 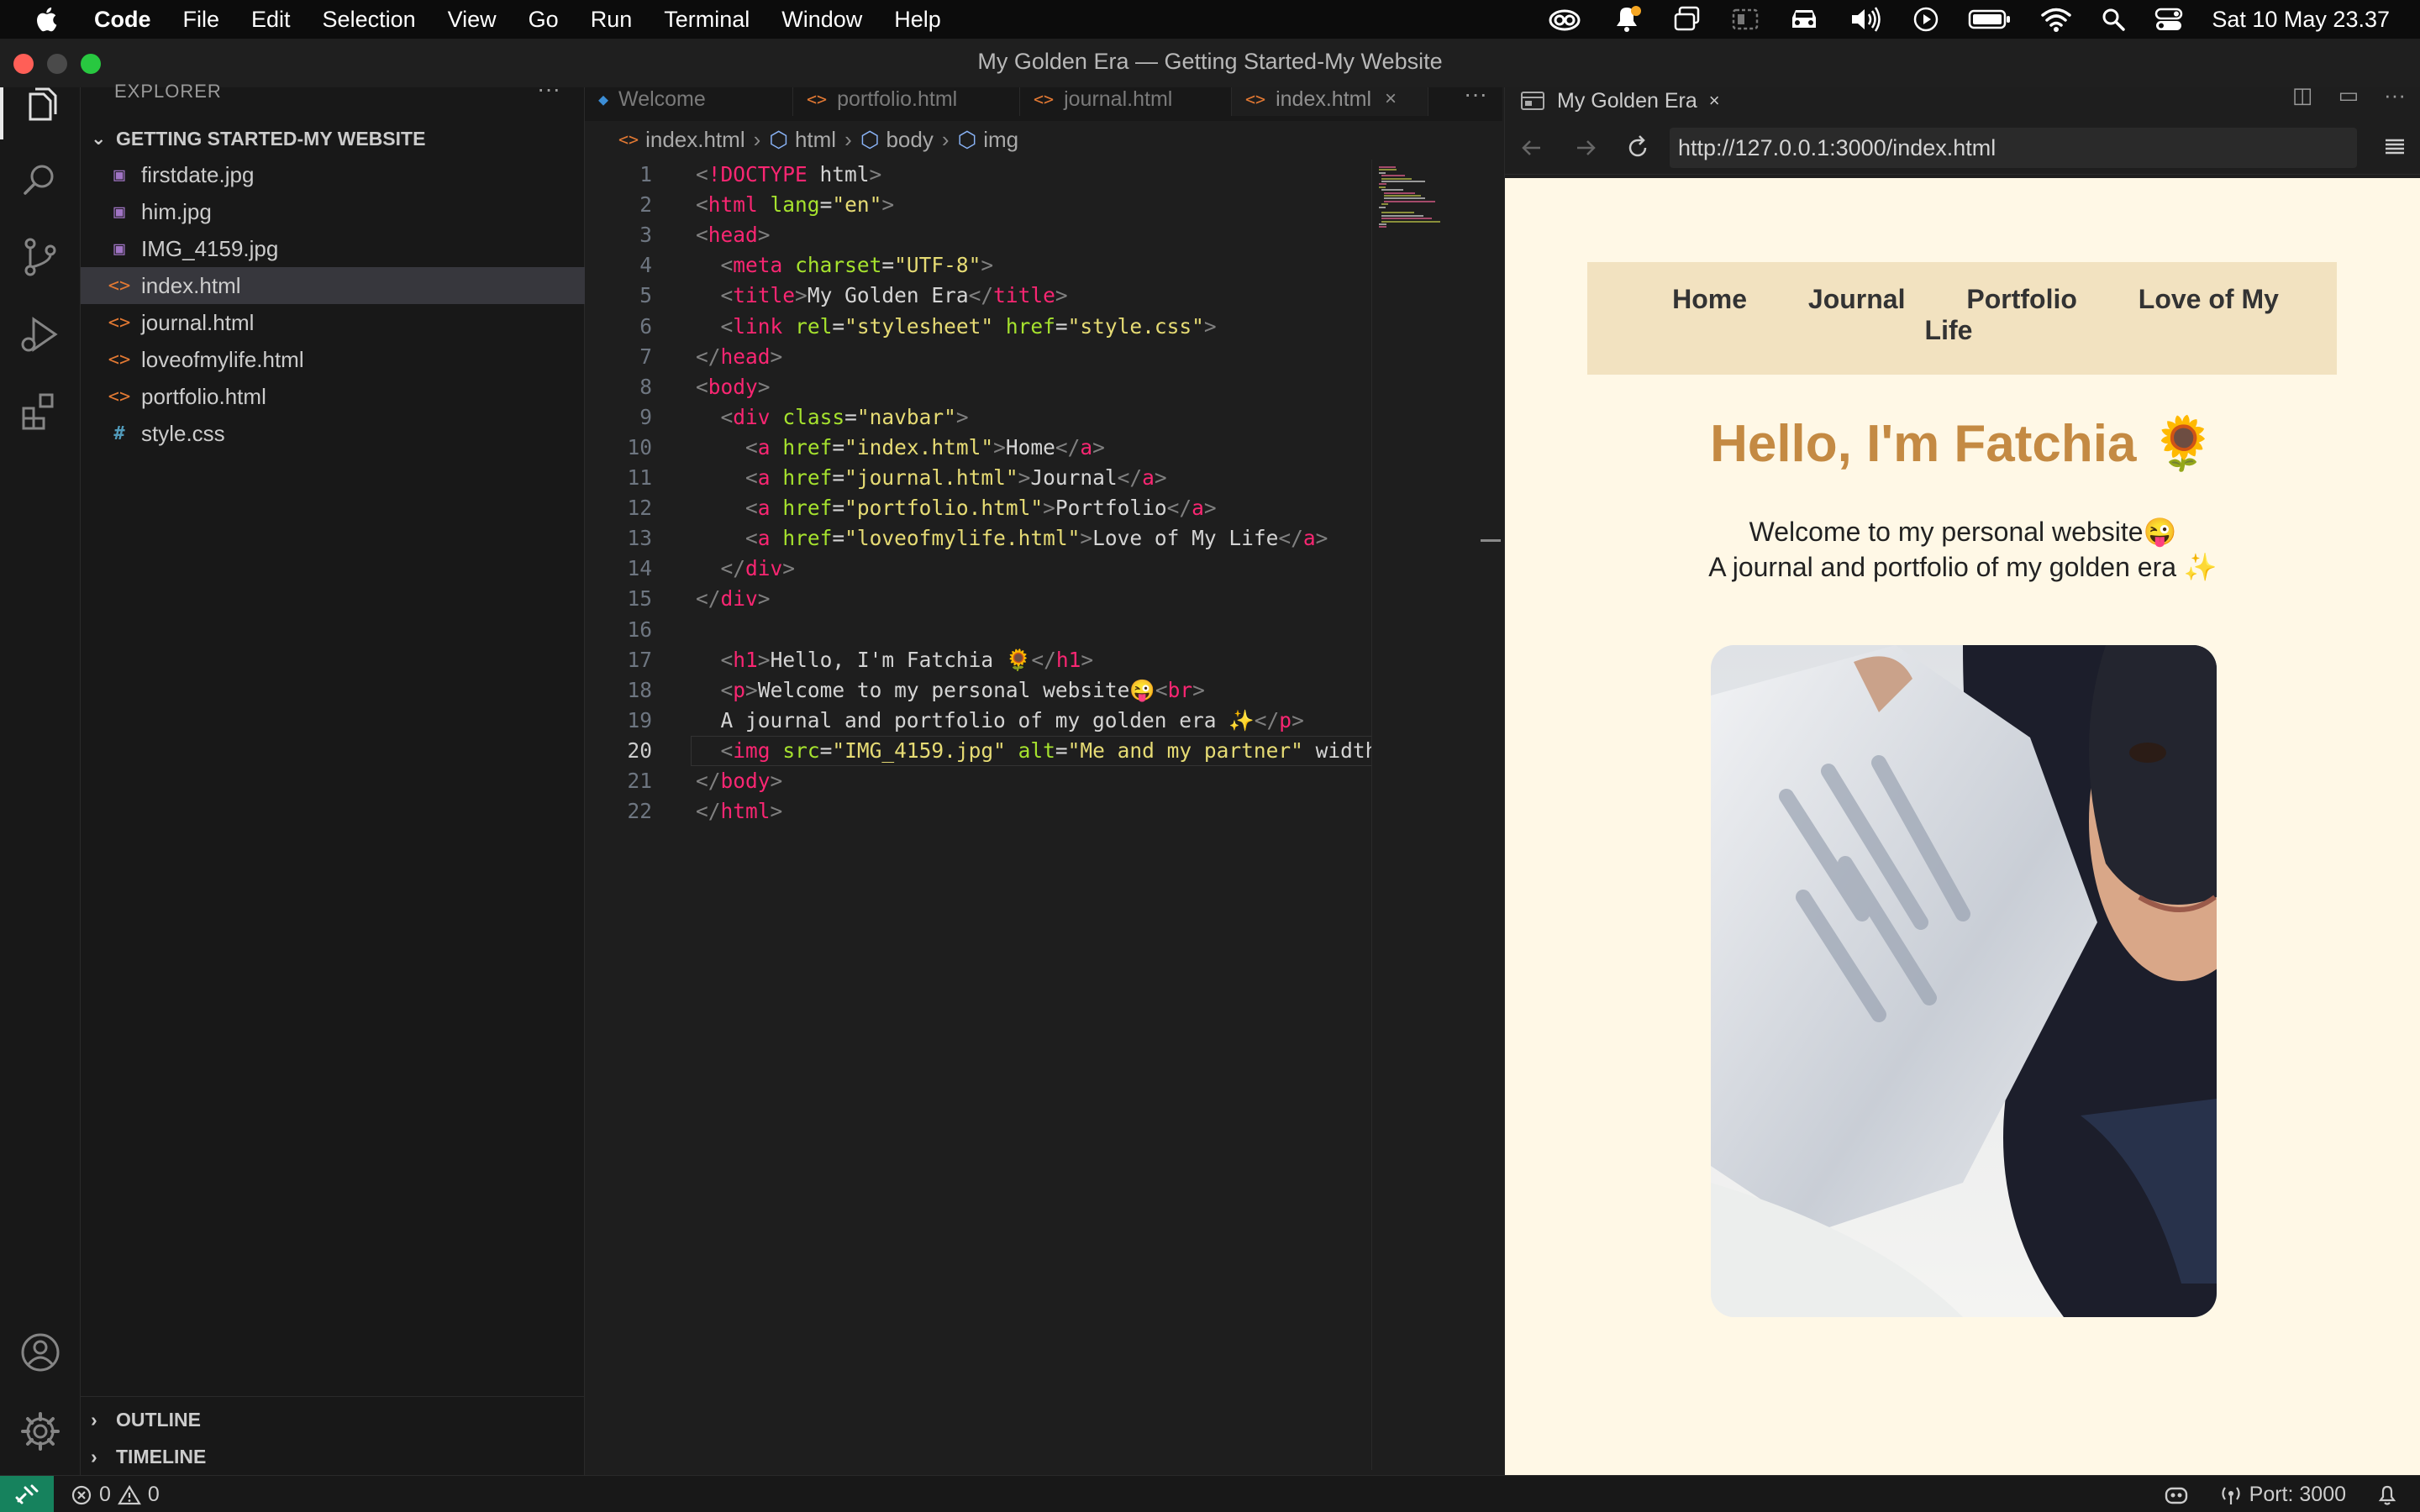 What do you see at coordinates (40, 334) in the screenshot?
I see `run-and-debug-icon` at bounding box center [40, 334].